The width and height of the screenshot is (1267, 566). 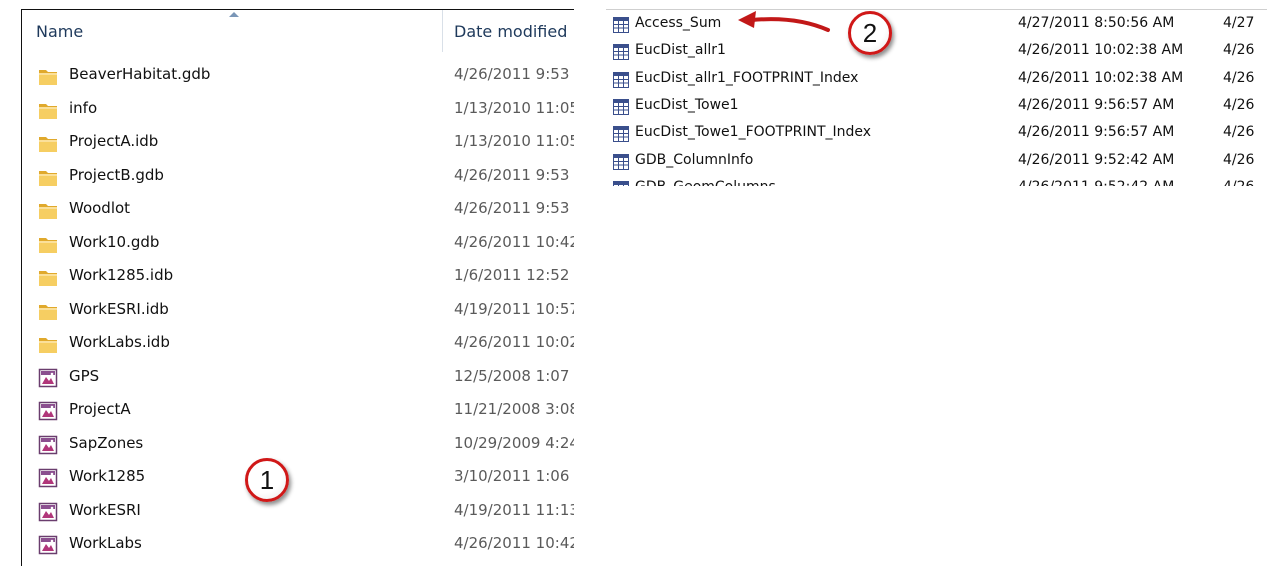 What do you see at coordinates (234, 14) in the screenshot?
I see `sort-ascending-icon` at bounding box center [234, 14].